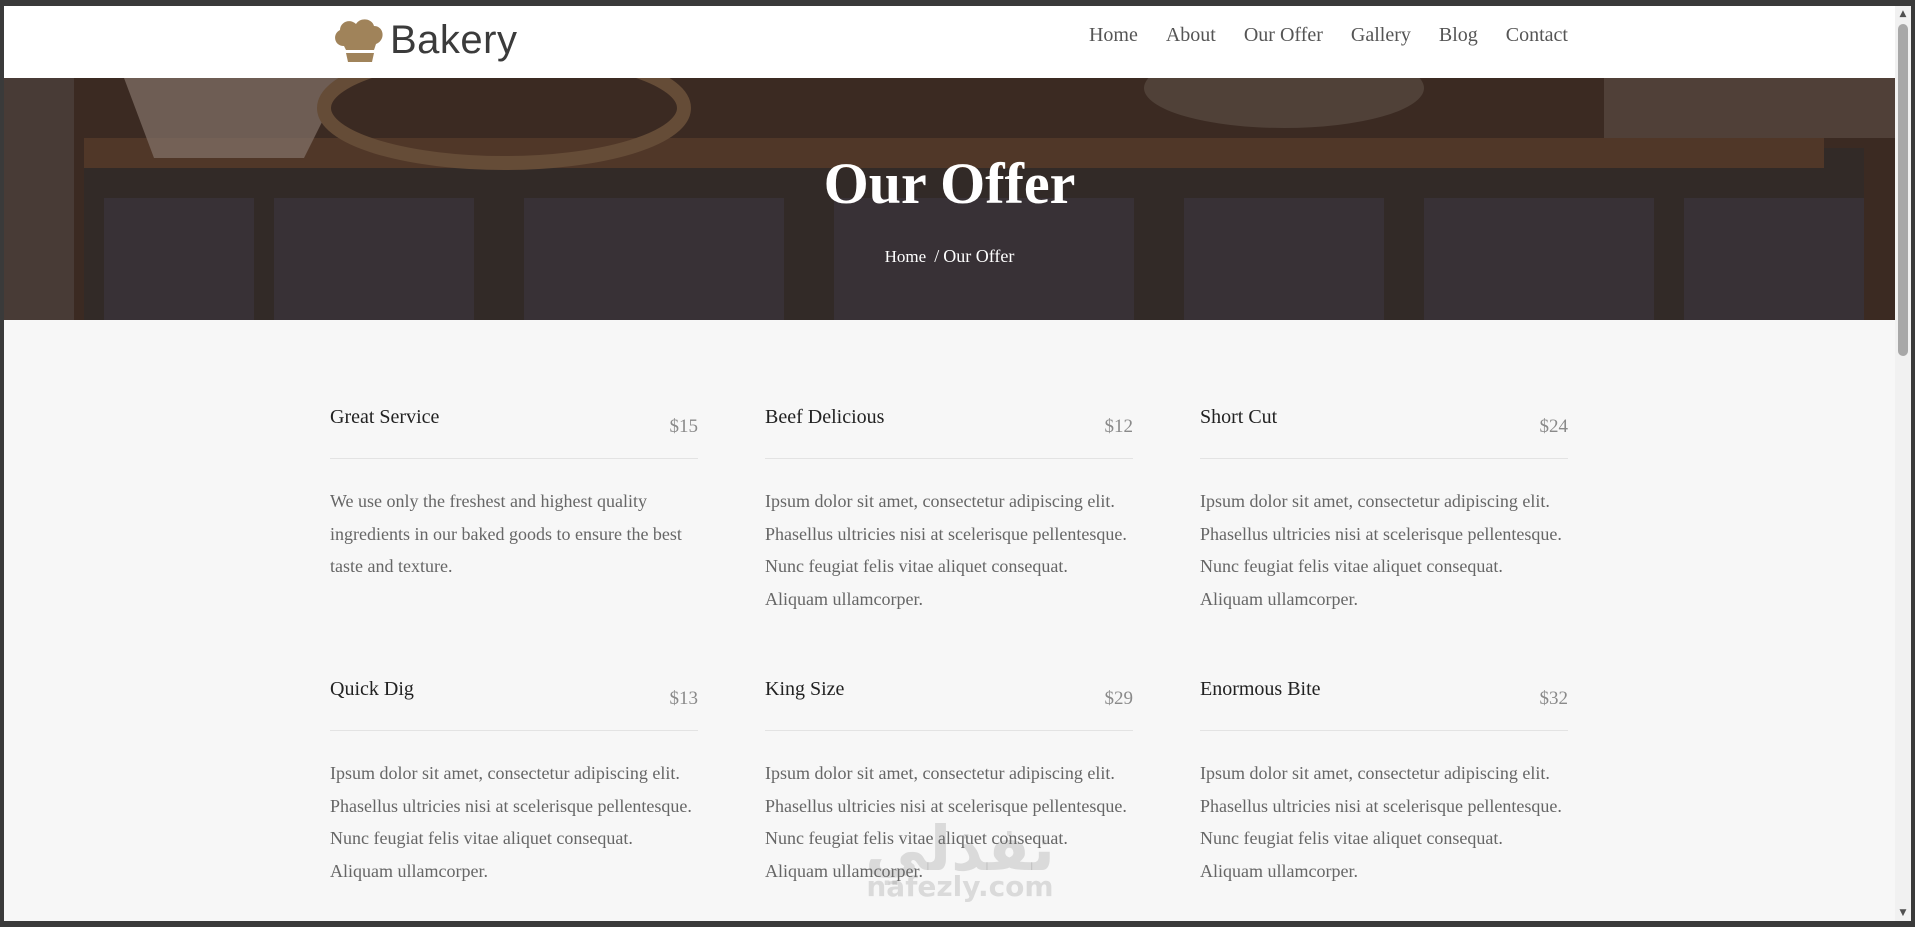 The image size is (1915, 927). I want to click on scrollbar-thumb, so click(1903, 190).